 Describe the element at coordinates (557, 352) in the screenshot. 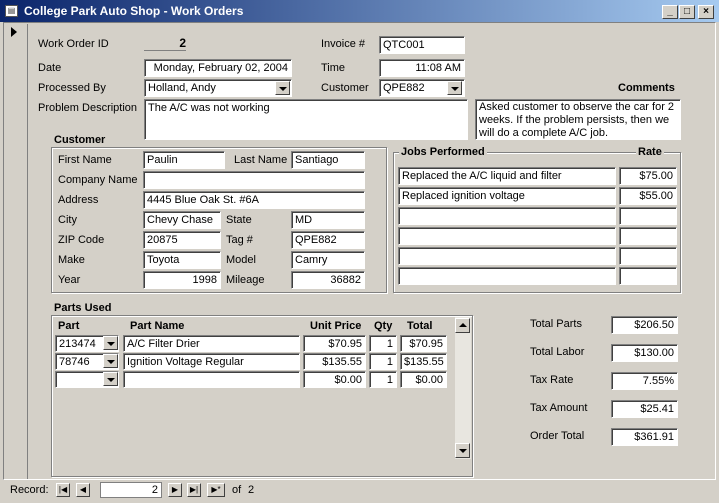

I see `total-labor-label: Total Labor` at that location.